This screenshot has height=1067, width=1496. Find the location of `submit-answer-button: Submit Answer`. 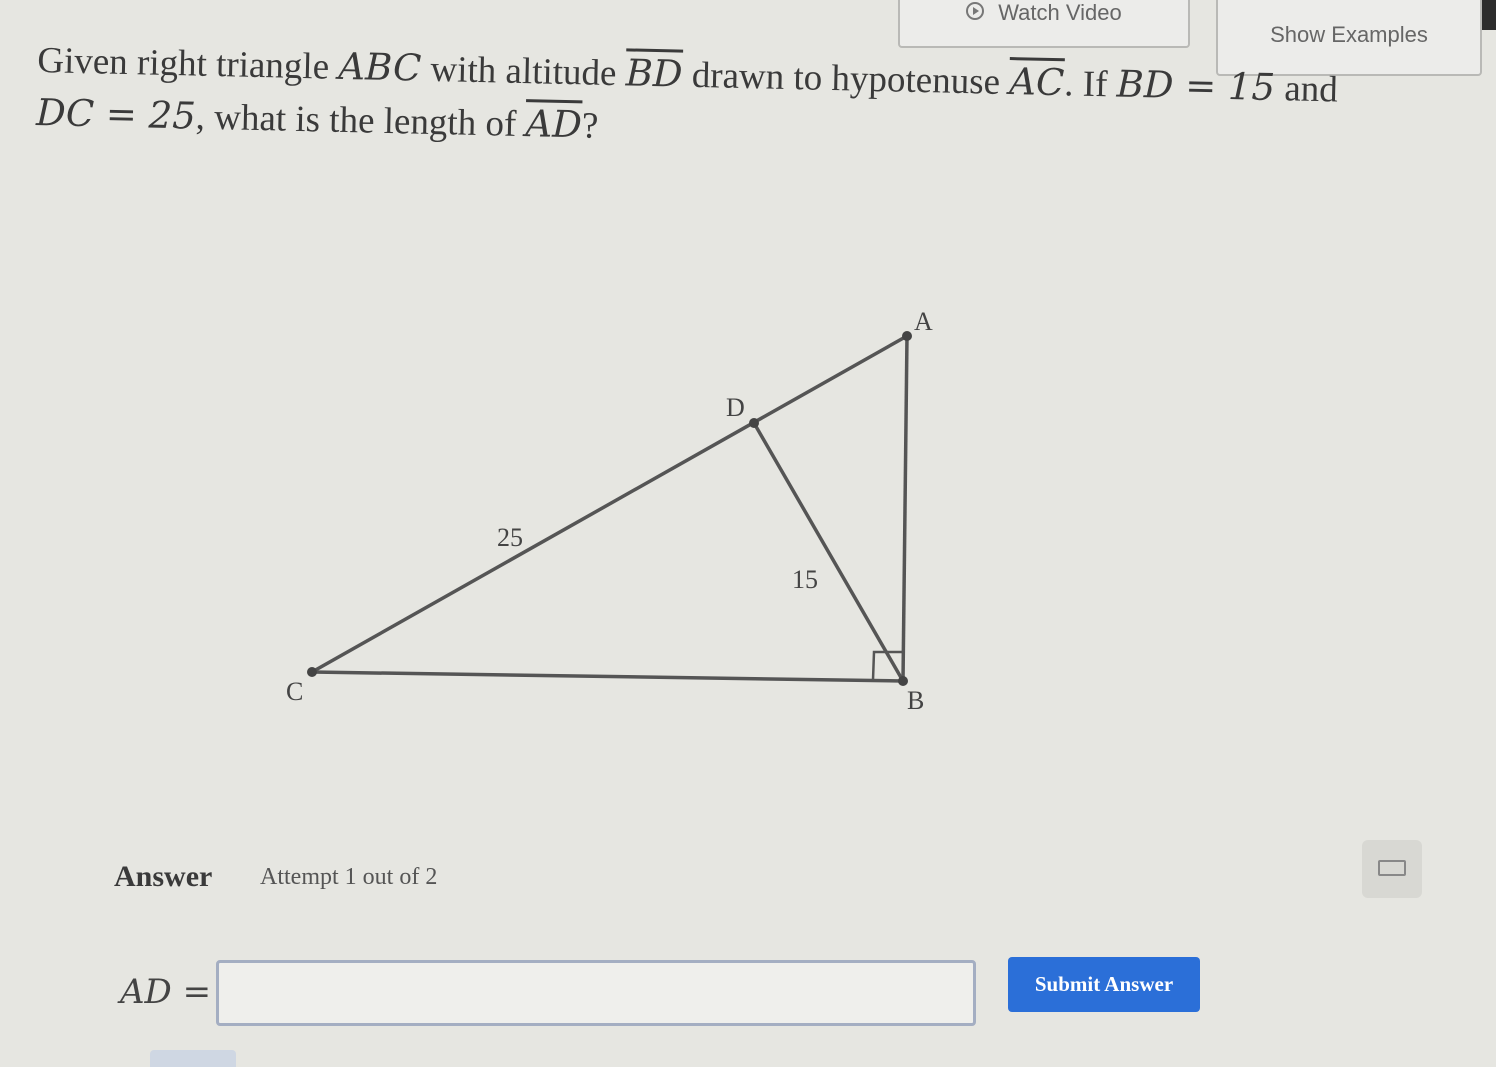

submit-answer-button: Submit Answer is located at coordinates (1104, 984).